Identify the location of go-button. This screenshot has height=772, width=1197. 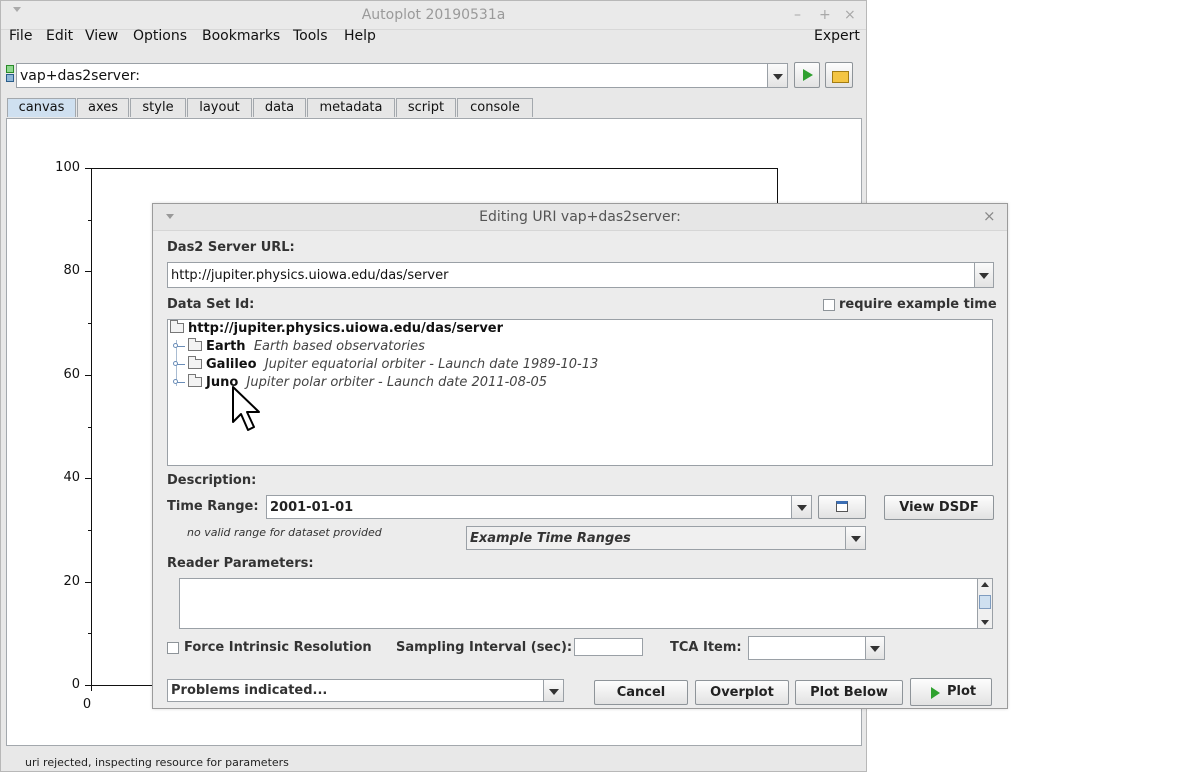
(807, 75).